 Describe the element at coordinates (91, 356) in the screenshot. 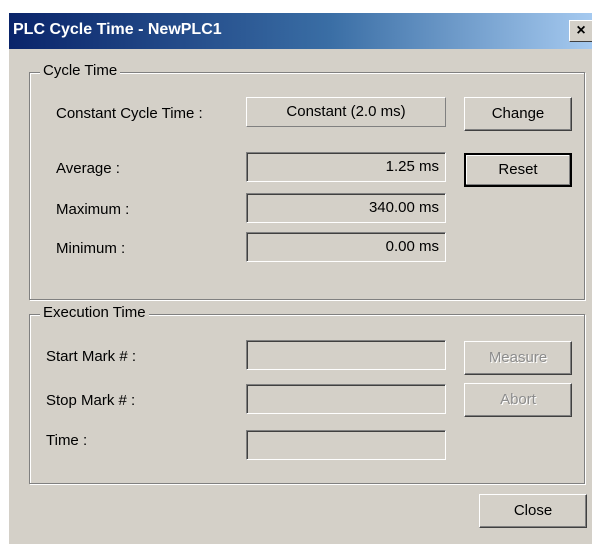

I see `start-mark-label: Start Mark # :` at that location.